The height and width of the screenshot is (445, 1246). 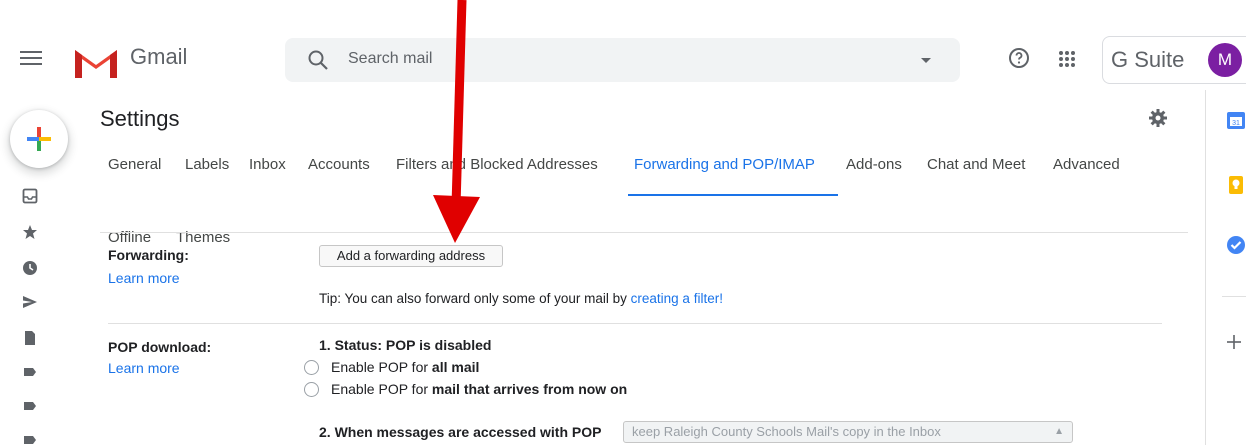 What do you see at coordinates (1236, 245) in the screenshot?
I see `tasks-icon` at bounding box center [1236, 245].